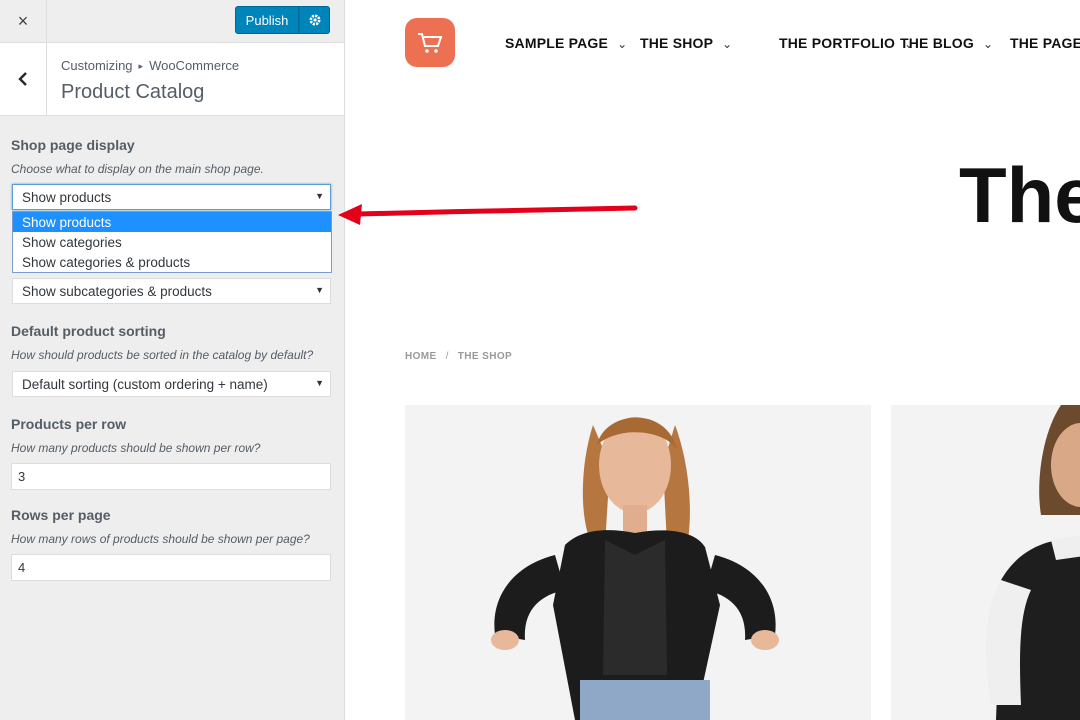 The width and height of the screenshot is (1080, 720). I want to click on nav-the-shop: THE SHOP ⌄, so click(686, 43).